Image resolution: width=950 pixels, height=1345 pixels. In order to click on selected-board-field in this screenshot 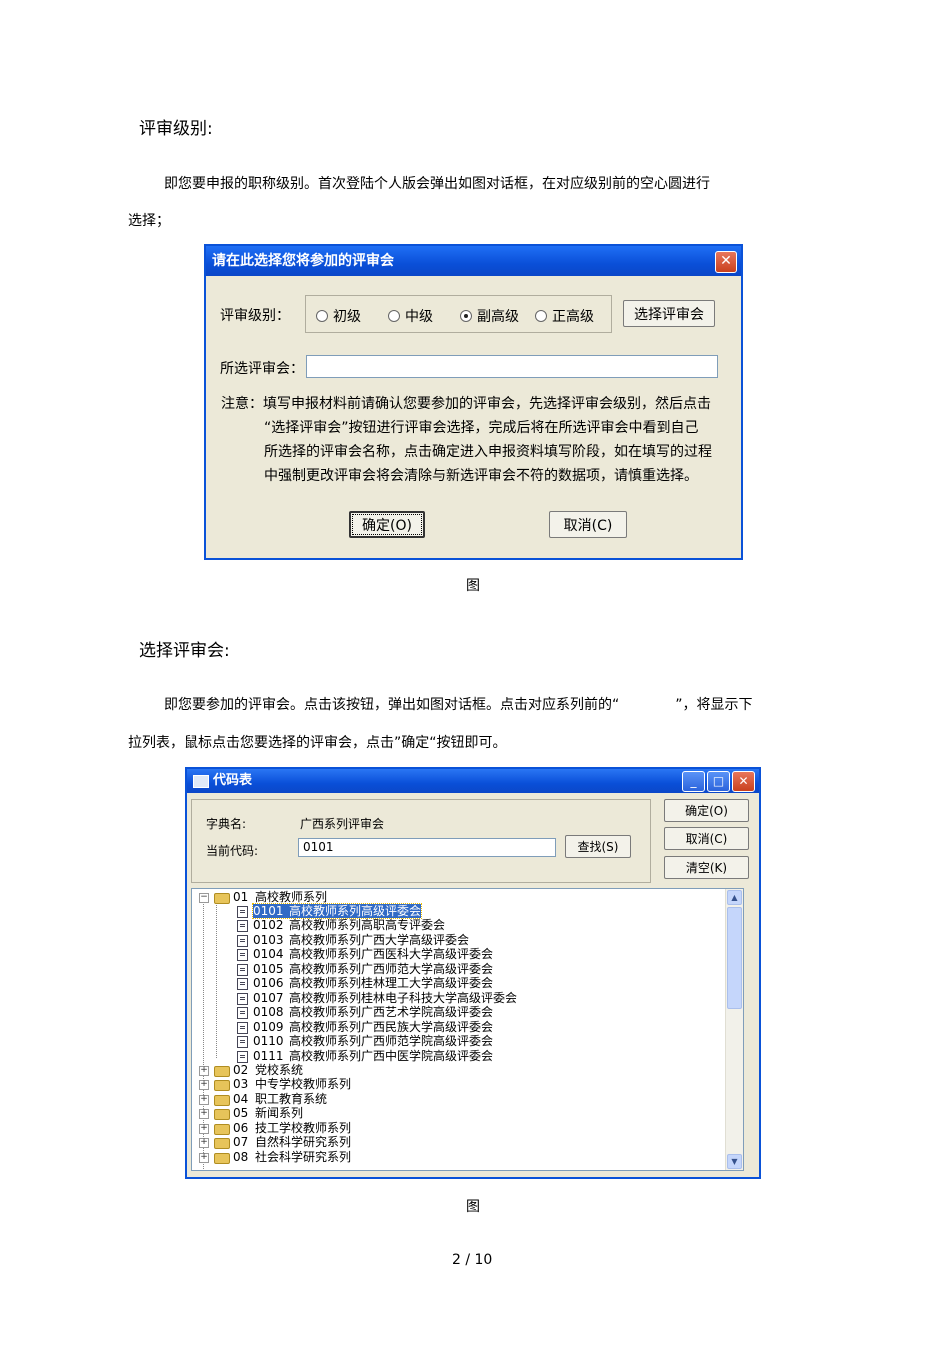, I will do `click(512, 366)`.